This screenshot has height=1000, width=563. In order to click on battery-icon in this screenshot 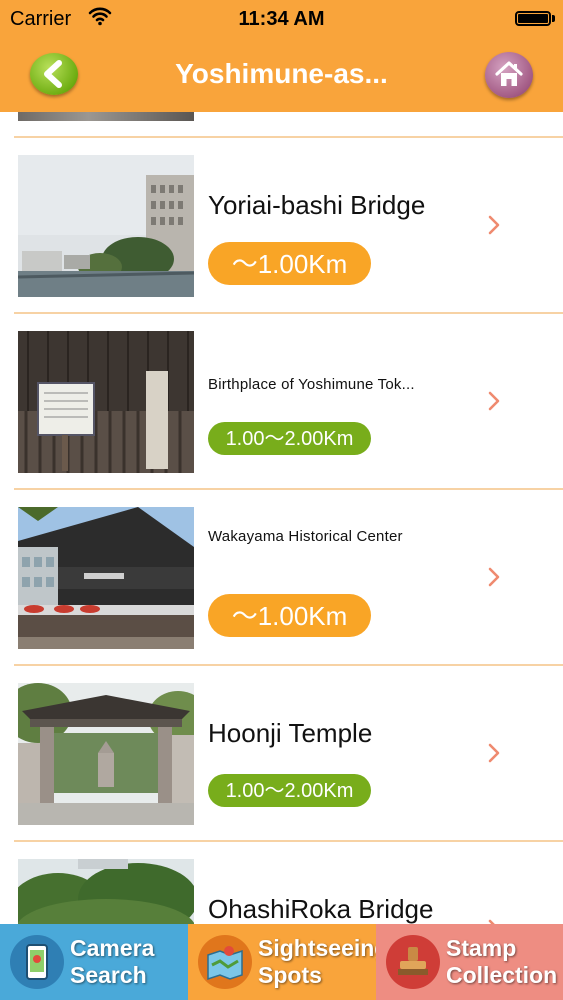, I will do `click(533, 18)`.